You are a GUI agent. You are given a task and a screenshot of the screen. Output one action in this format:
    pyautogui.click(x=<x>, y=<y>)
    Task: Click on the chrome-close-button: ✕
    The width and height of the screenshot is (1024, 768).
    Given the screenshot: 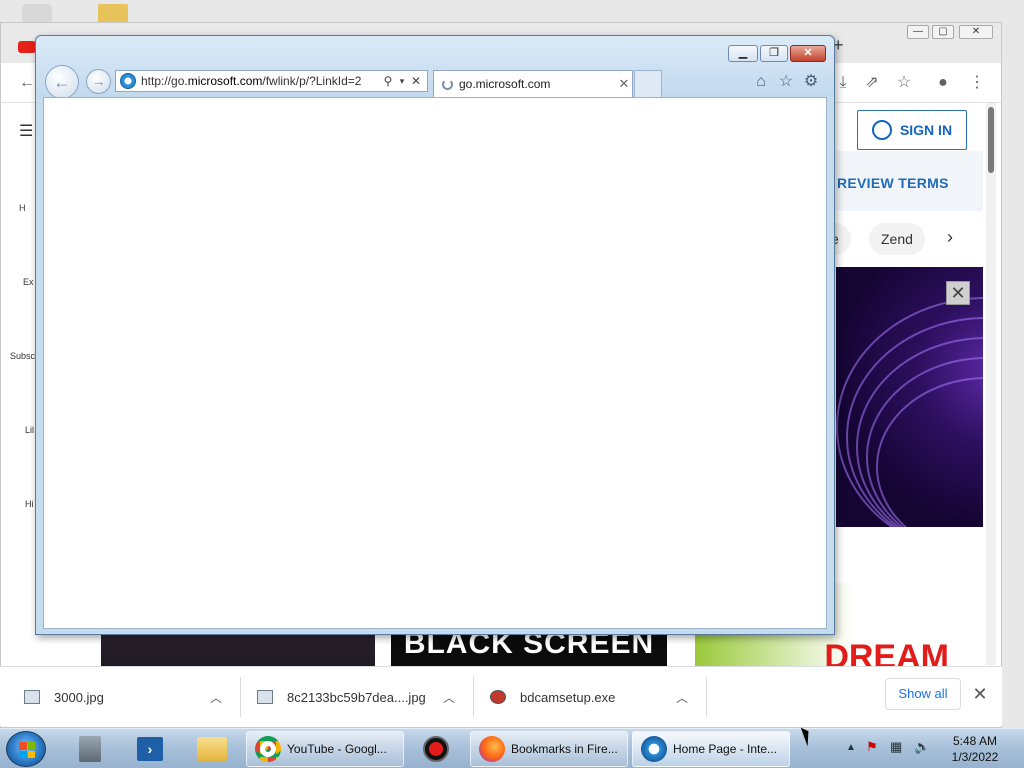 What is the action you would take?
    pyautogui.click(x=976, y=32)
    